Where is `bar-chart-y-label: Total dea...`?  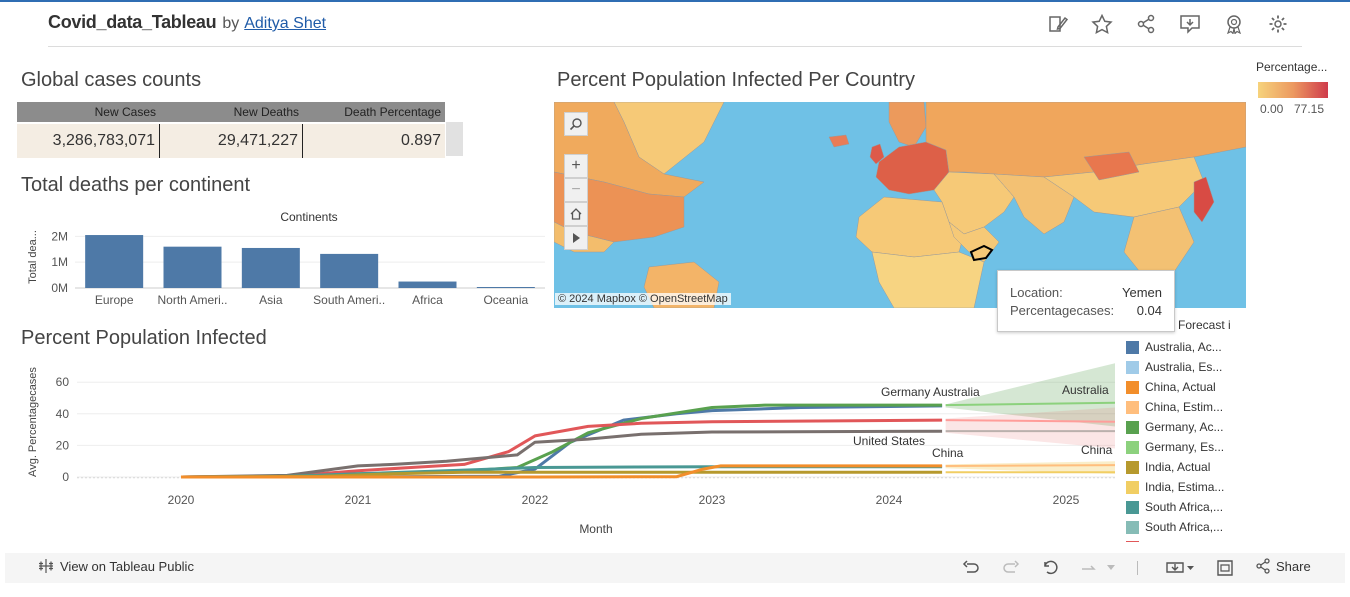
bar-chart-y-label: Total dea... is located at coordinates (33, 257).